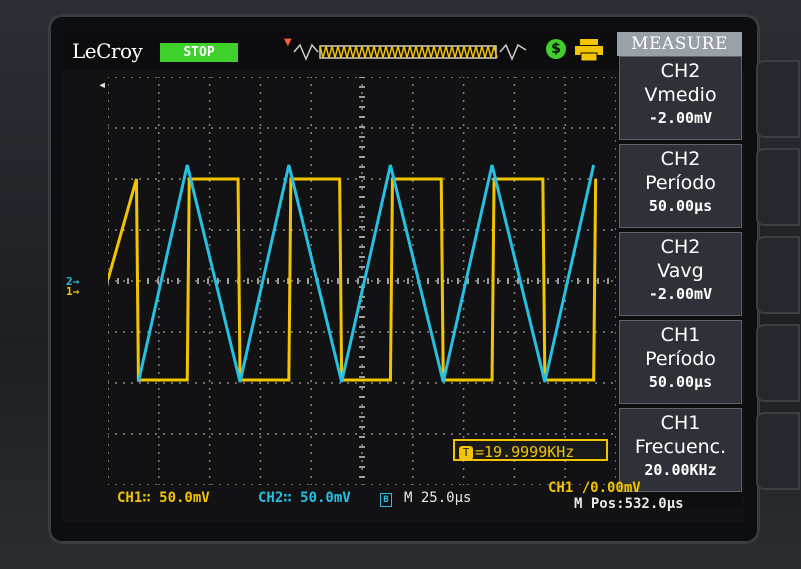  What do you see at coordinates (199, 52) in the screenshot?
I see `run-status: STOP` at bounding box center [199, 52].